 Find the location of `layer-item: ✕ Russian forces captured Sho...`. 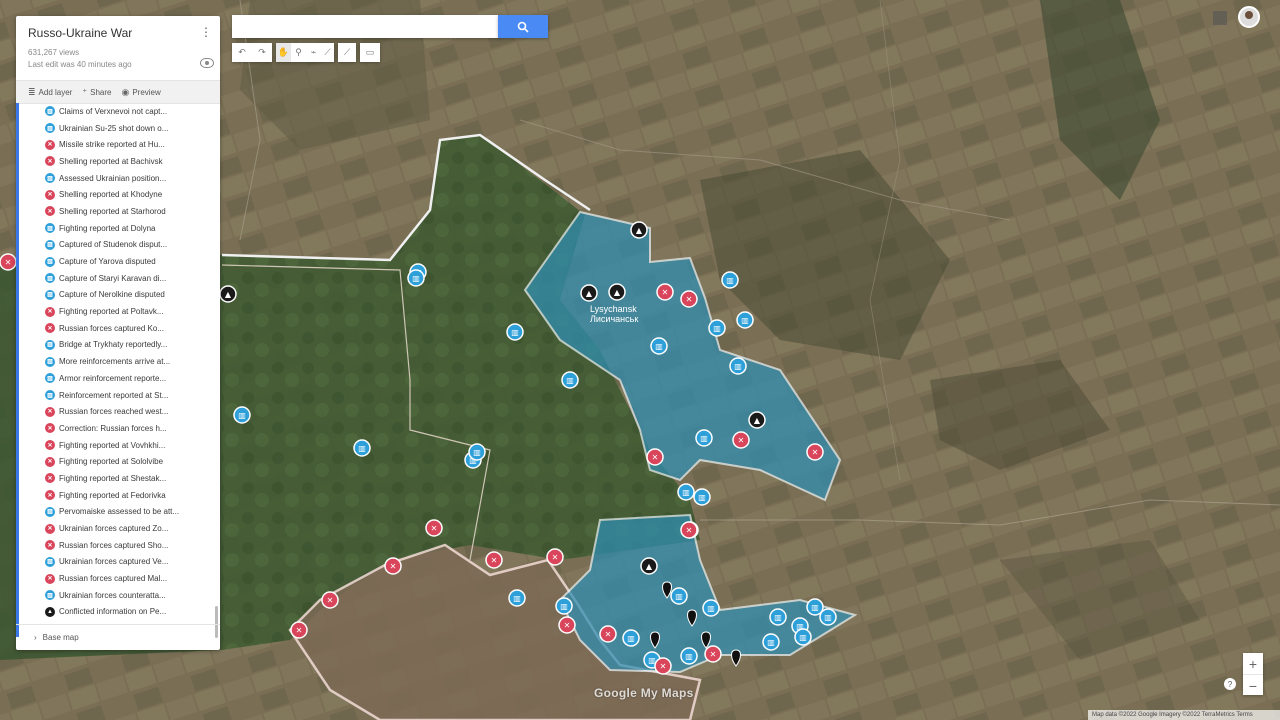

layer-item: ✕ Russian forces captured Sho... is located at coordinates (118, 545).